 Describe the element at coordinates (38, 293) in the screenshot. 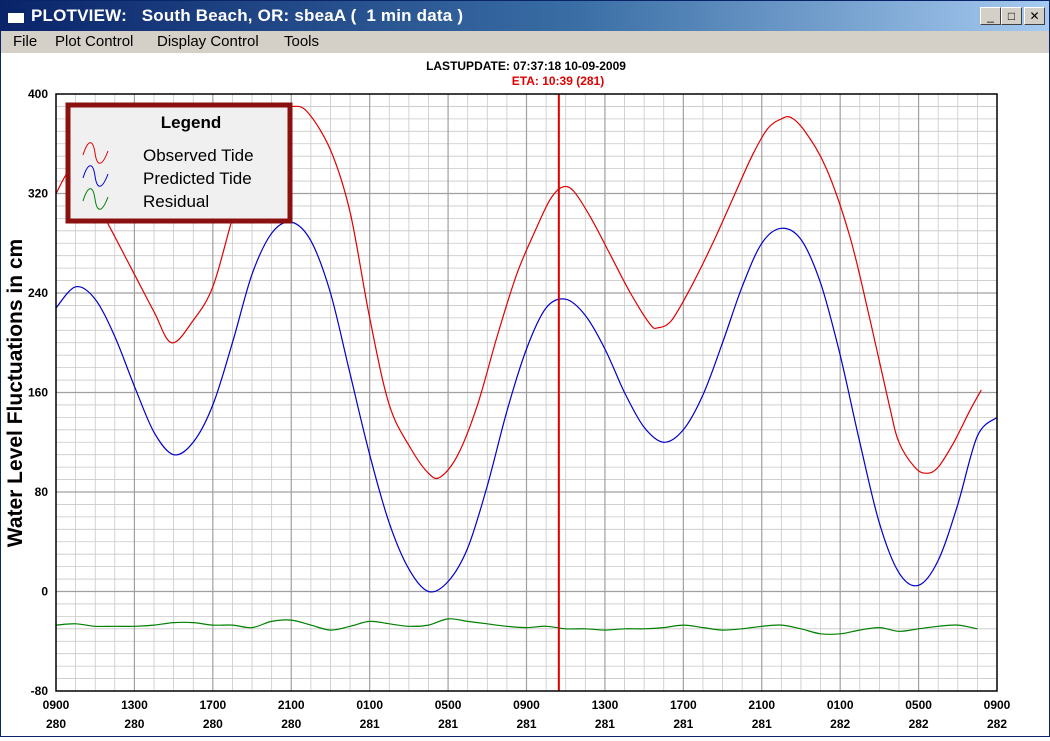

I see `y-tick-label: 240` at that location.